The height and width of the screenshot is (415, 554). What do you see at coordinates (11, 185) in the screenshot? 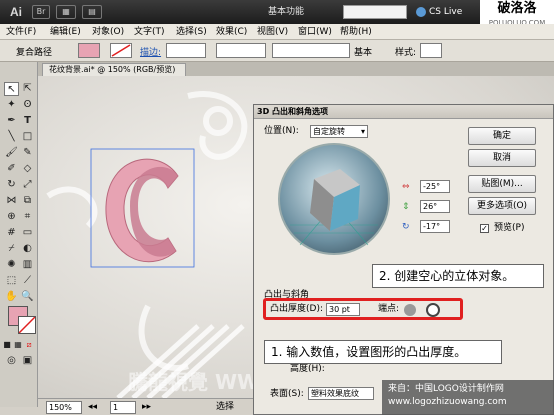
I see `rotate-tool-icon: ↻` at bounding box center [11, 185].